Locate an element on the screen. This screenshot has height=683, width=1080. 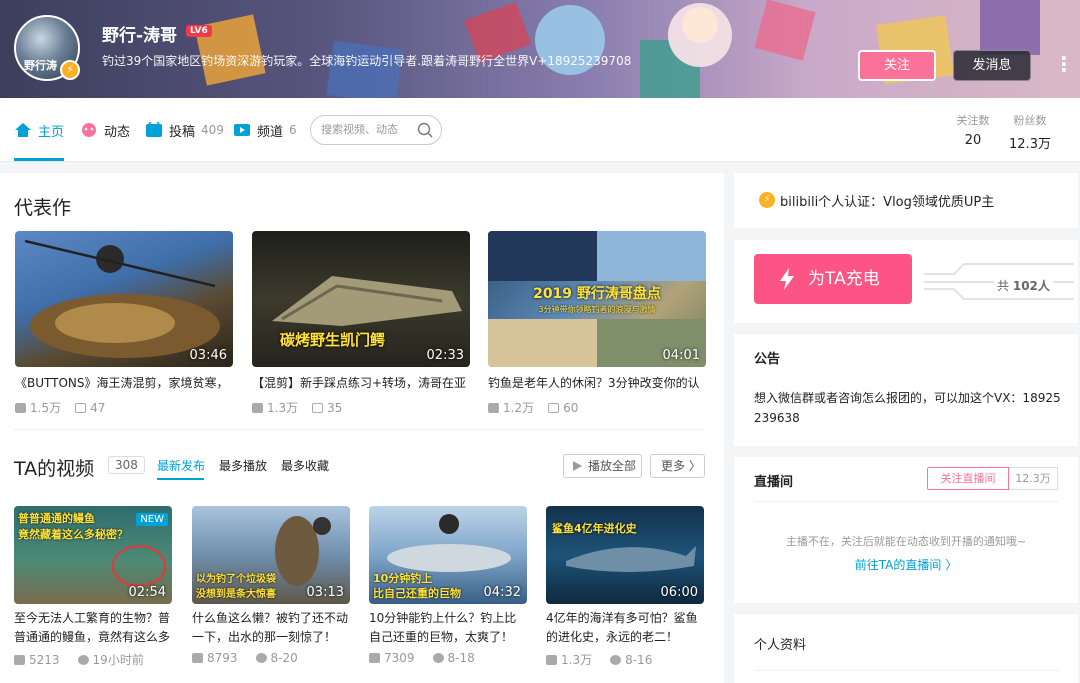
video-meta: 1.3万 8-16 is located at coordinates (625, 659).